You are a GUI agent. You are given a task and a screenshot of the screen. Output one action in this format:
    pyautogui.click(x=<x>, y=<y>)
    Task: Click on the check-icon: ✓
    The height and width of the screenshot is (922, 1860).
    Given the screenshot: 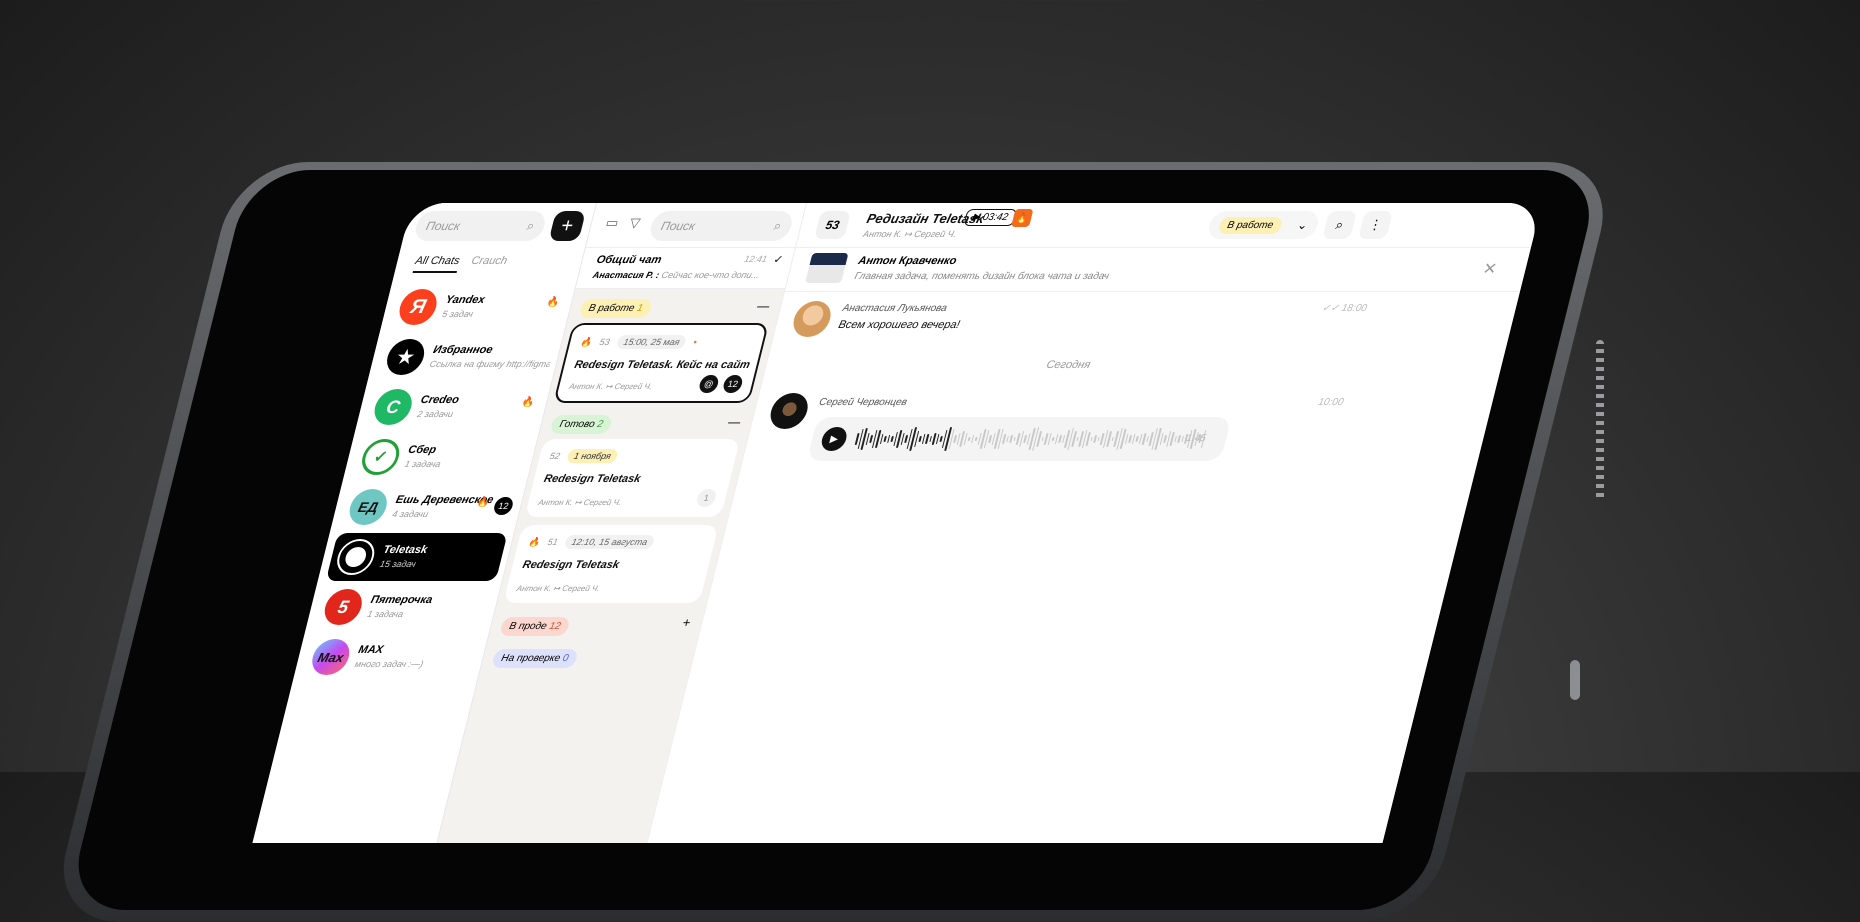 What is the action you would take?
    pyautogui.click(x=778, y=260)
    